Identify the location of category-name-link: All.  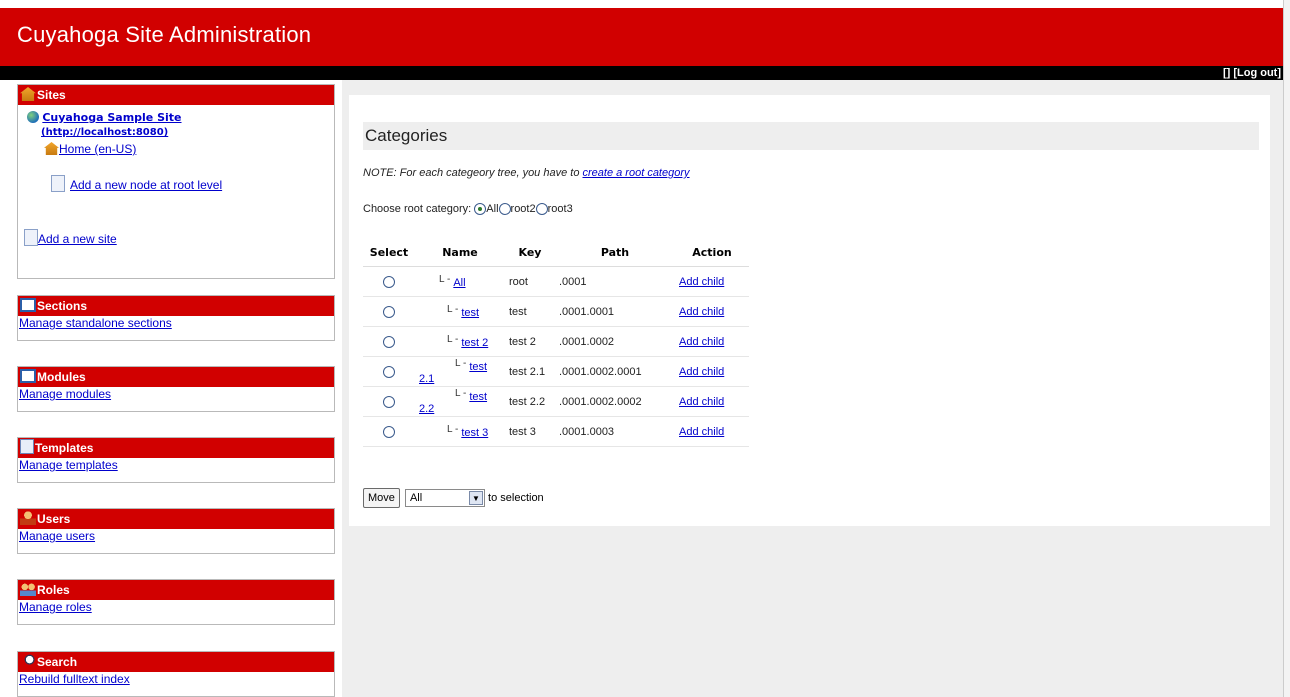
(459, 283).